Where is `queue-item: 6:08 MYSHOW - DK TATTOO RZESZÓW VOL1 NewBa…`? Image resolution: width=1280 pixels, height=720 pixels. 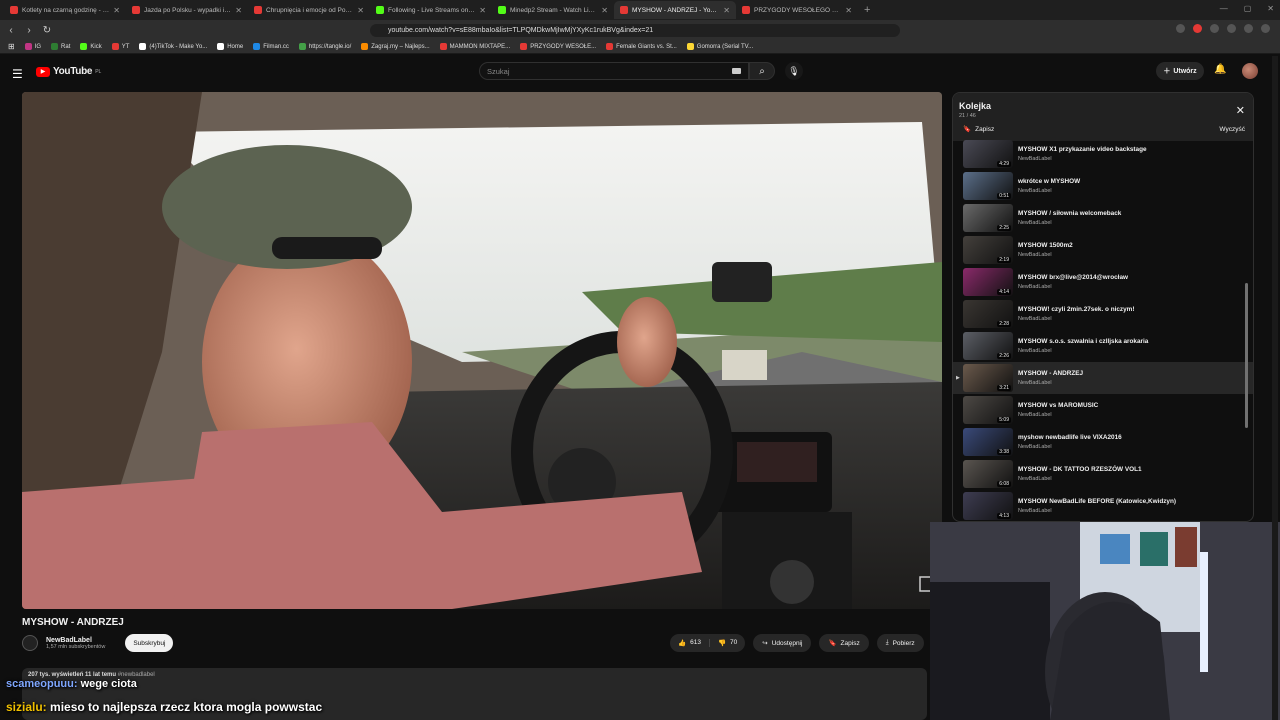 queue-item: 6:08 MYSHOW - DK TATTOO RZESZÓW VOL1 NewBa… is located at coordinates (1103, 474).